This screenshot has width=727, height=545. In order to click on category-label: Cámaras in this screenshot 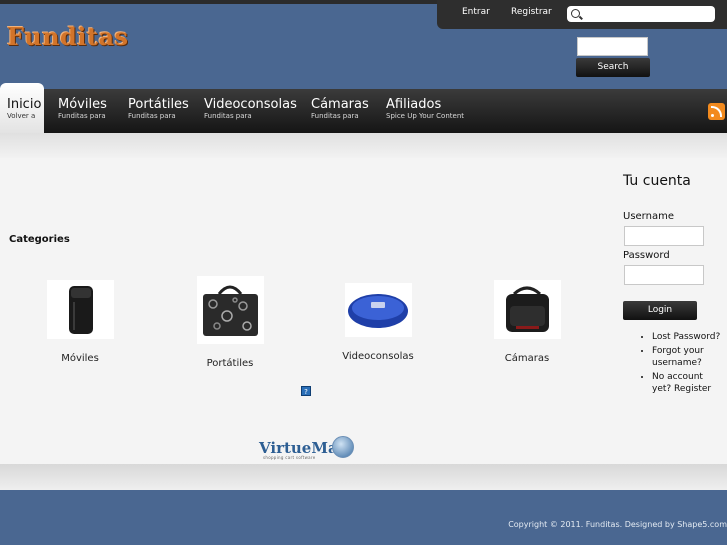, I will do `click(527, 358)`.